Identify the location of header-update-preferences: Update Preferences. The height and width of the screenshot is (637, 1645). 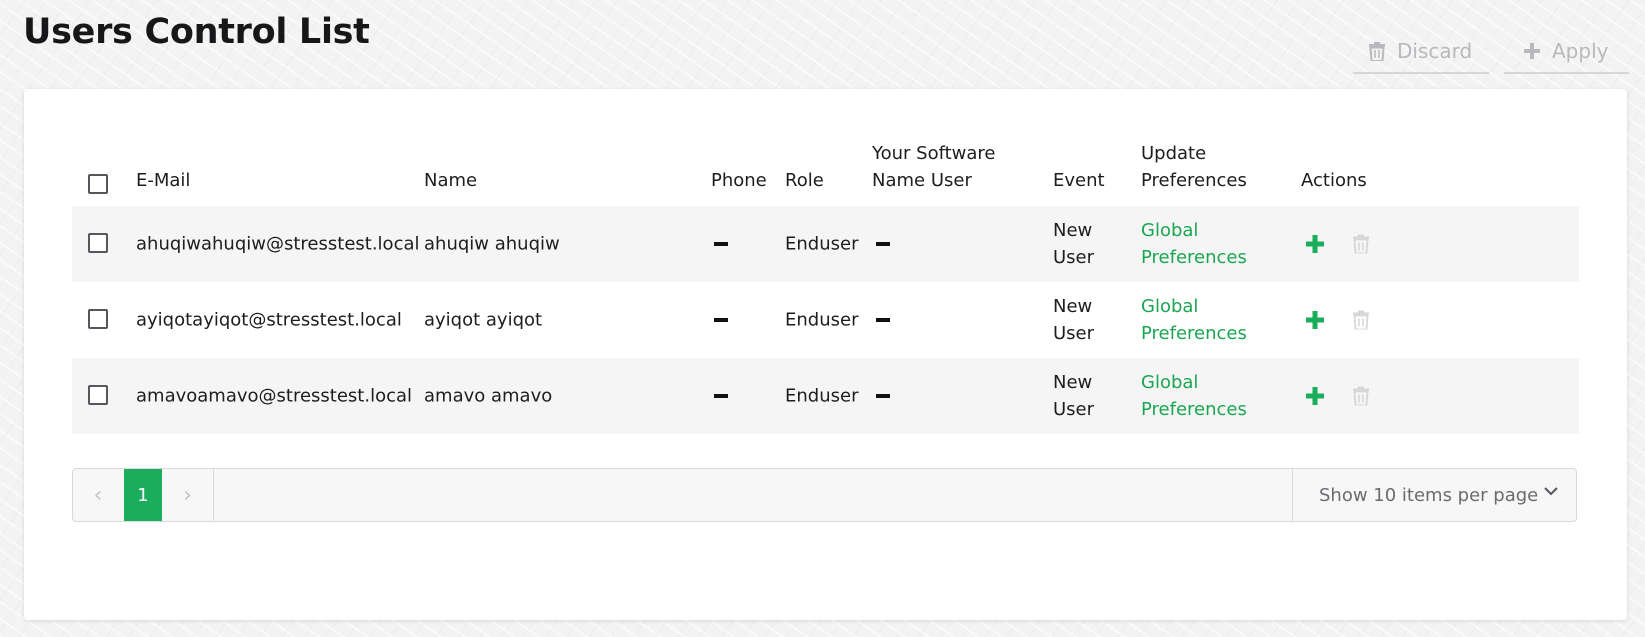
(1194, 167).